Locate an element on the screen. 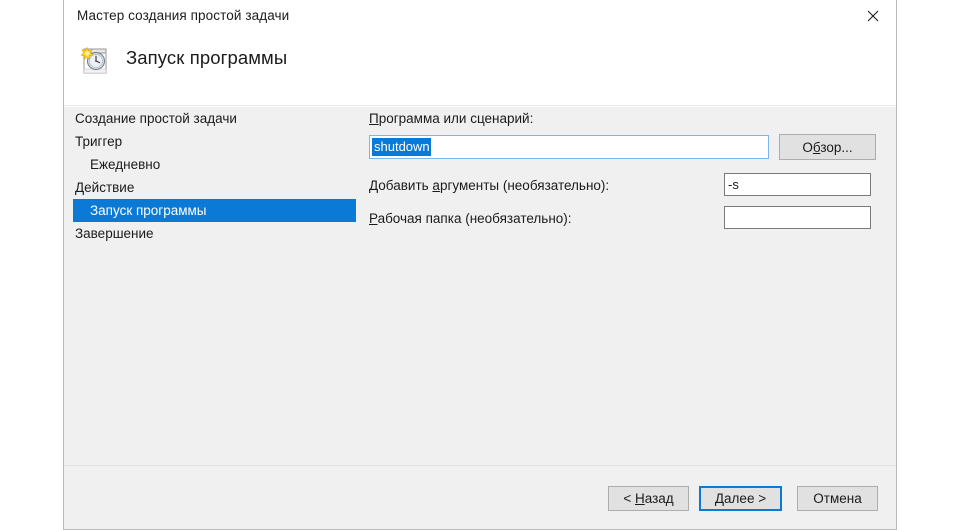 Image resolution: width=960 pixels, height=530 pixels. workdir-label: Рабочая папка (необязательно): is located at coordinates (470, 218).